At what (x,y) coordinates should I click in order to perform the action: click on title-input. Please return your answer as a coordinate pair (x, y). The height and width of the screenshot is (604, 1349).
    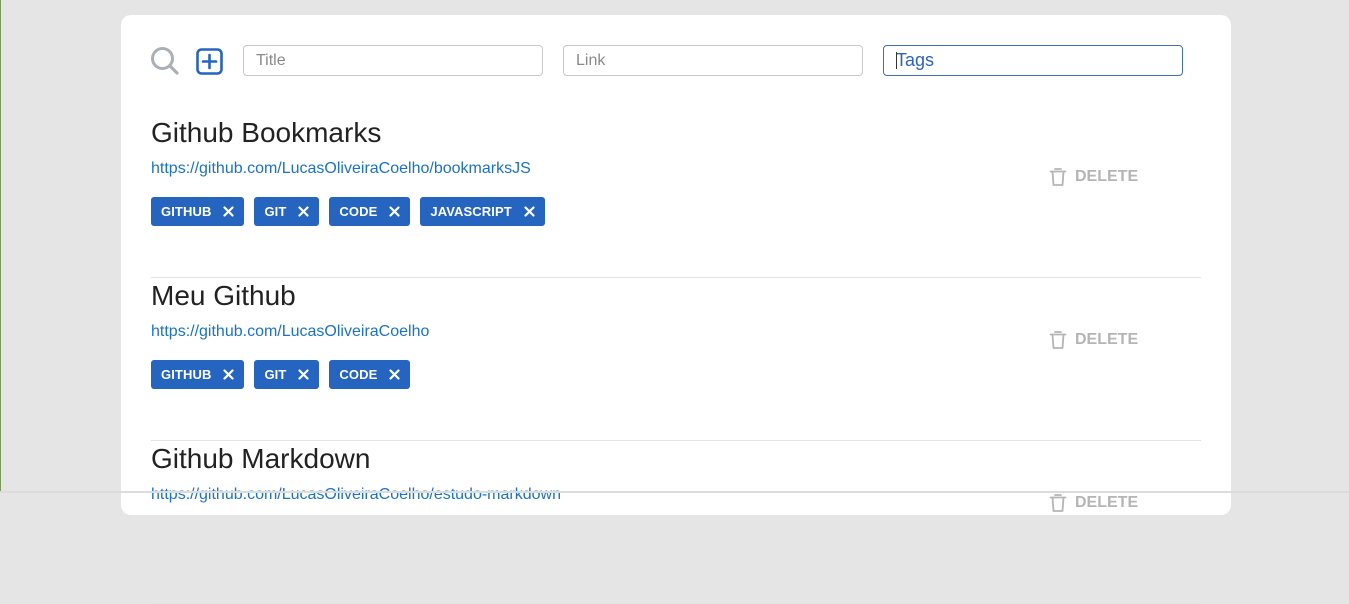
    Looking at the image, I should click on (393, 60).